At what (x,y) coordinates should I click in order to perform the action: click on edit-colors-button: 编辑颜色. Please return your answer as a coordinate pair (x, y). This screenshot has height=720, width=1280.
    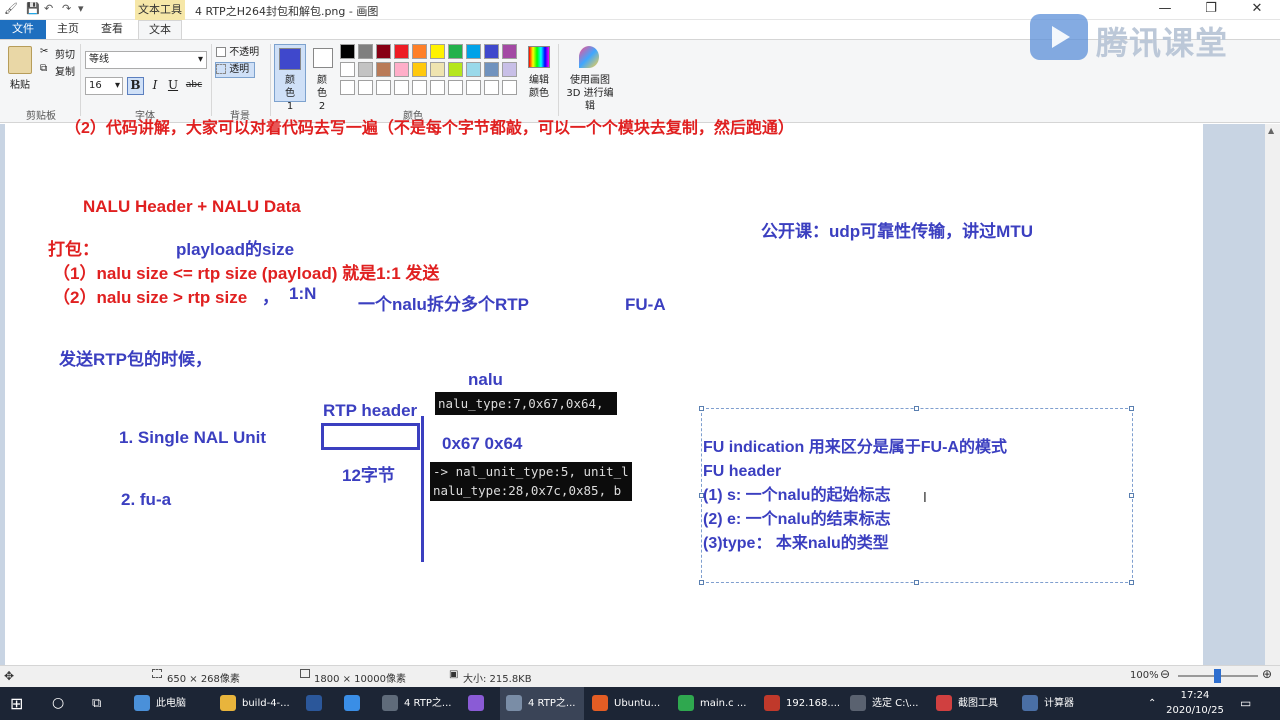
    Looking at the image, I should click on (539, 87).